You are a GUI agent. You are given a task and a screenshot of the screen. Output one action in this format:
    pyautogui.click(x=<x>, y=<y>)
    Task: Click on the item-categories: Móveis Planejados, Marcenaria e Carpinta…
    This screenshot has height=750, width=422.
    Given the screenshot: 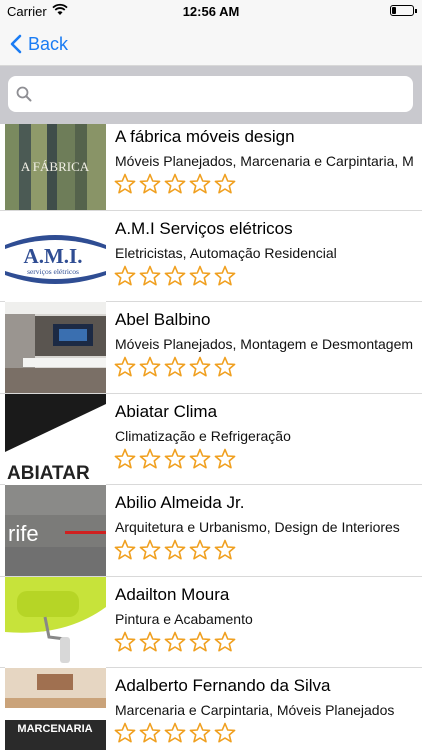 What is the action you would take?
    pyautogui.click(x=264, y=161)
    